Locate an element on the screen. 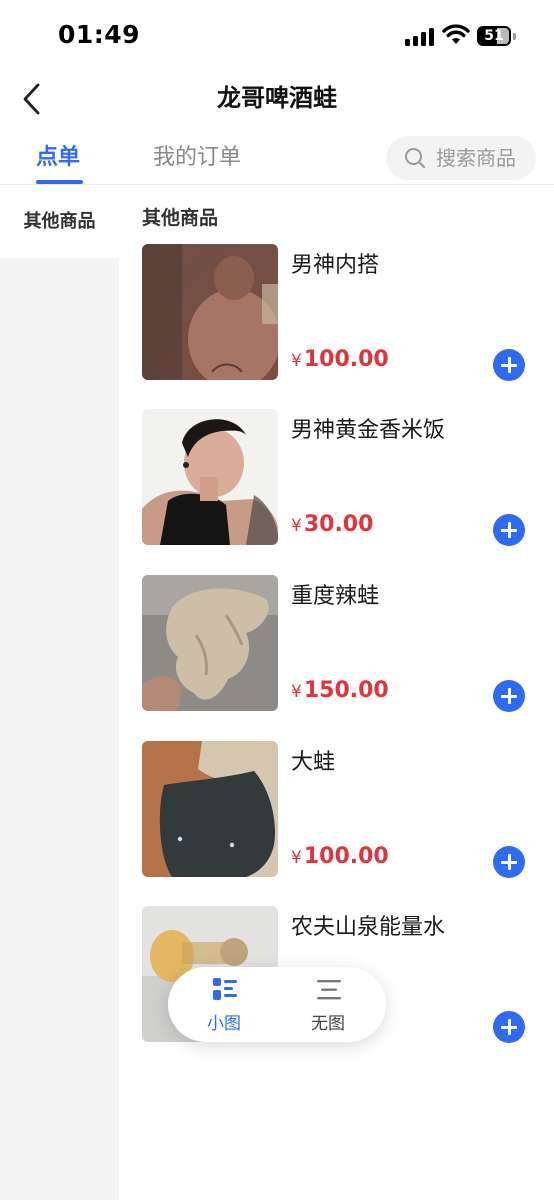  page-title: 龙哥啤酒蛙 is located at coordinates (277, 98).